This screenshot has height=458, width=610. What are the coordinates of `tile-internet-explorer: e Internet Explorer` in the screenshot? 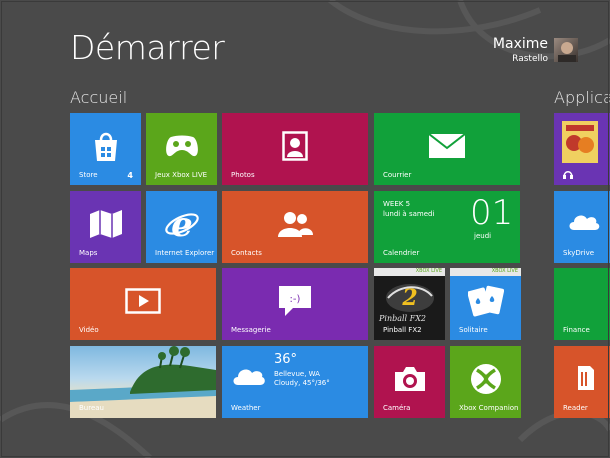 It's located at (181, 227).